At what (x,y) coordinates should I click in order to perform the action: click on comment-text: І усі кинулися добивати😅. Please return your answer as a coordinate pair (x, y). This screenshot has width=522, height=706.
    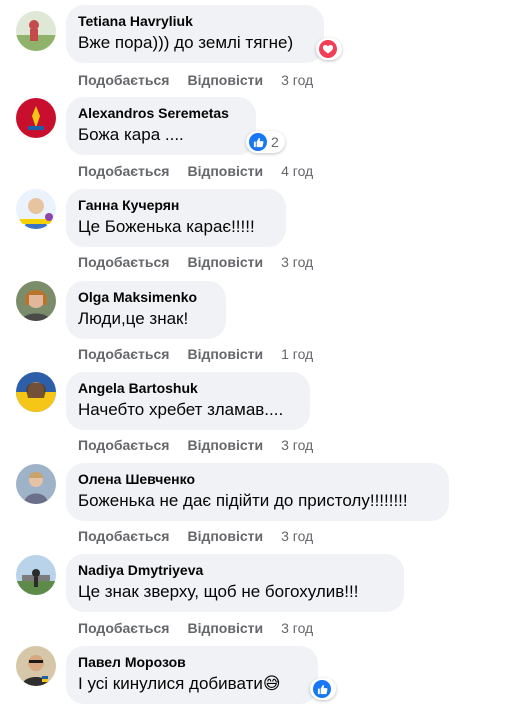
    Looking at the image, I should click on (192, 684).